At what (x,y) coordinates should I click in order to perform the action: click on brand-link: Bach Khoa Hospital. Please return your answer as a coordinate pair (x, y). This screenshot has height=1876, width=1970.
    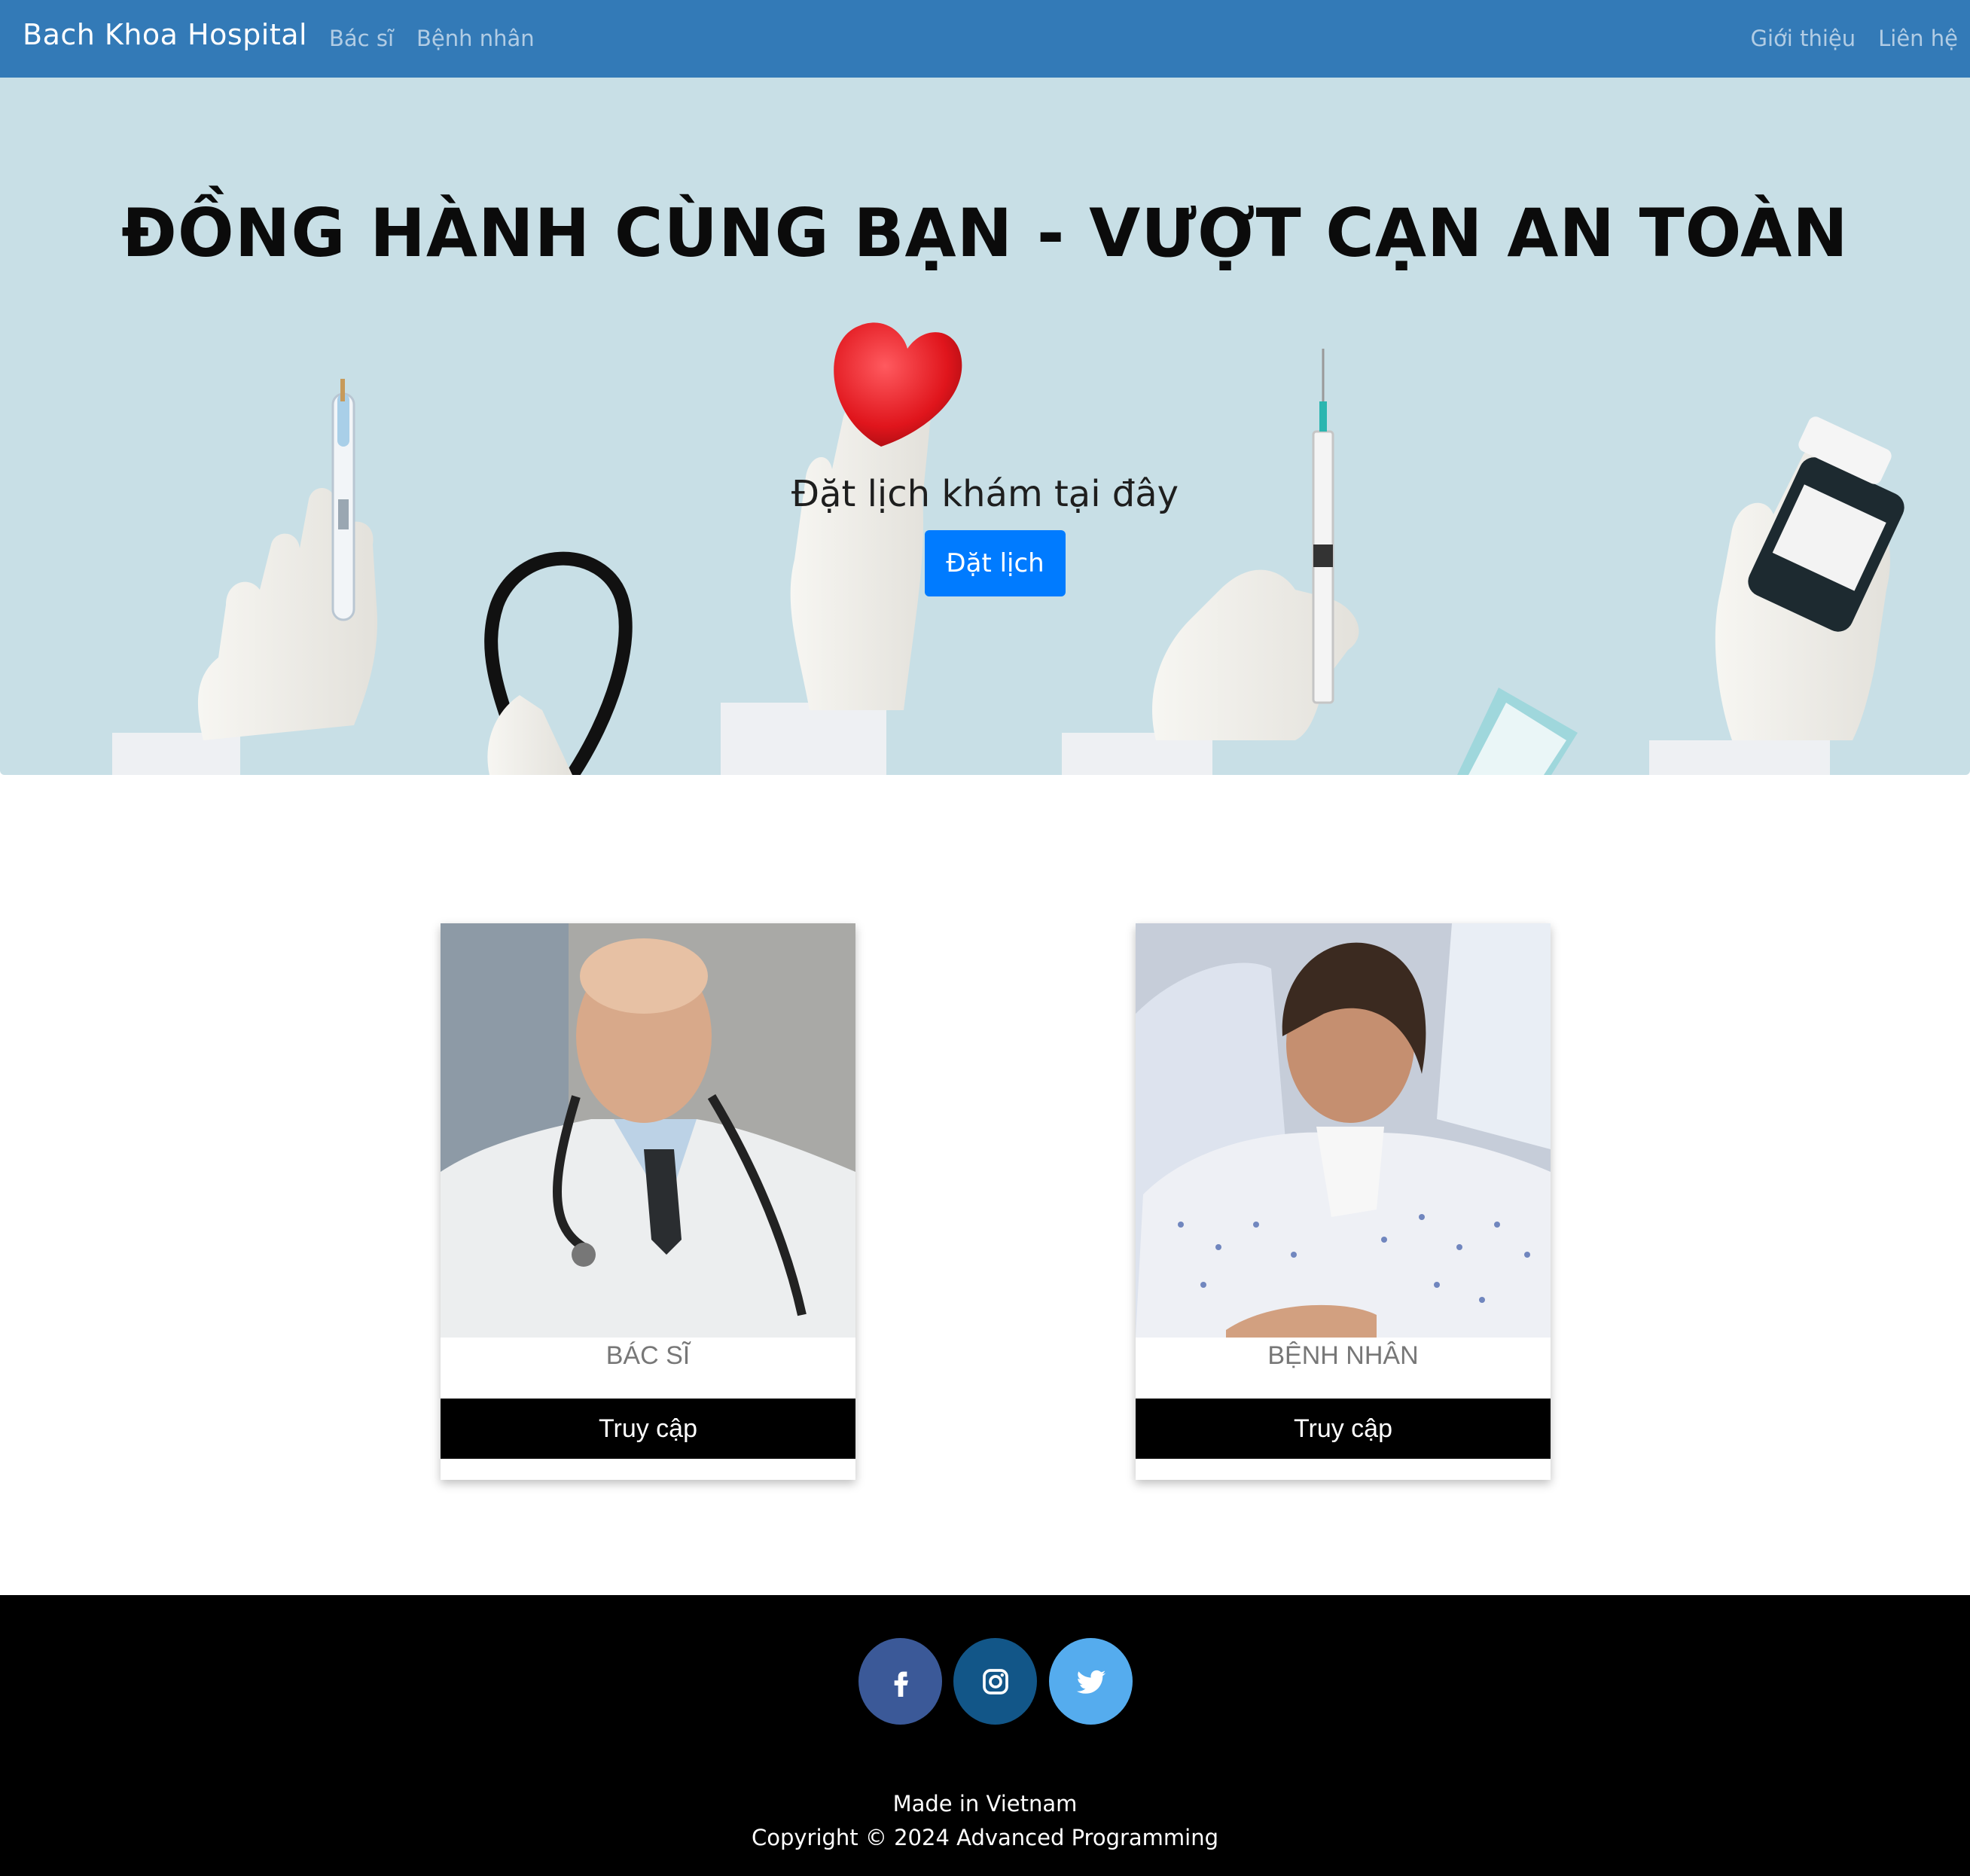
    Looking at the image, I should click on (165, 34).